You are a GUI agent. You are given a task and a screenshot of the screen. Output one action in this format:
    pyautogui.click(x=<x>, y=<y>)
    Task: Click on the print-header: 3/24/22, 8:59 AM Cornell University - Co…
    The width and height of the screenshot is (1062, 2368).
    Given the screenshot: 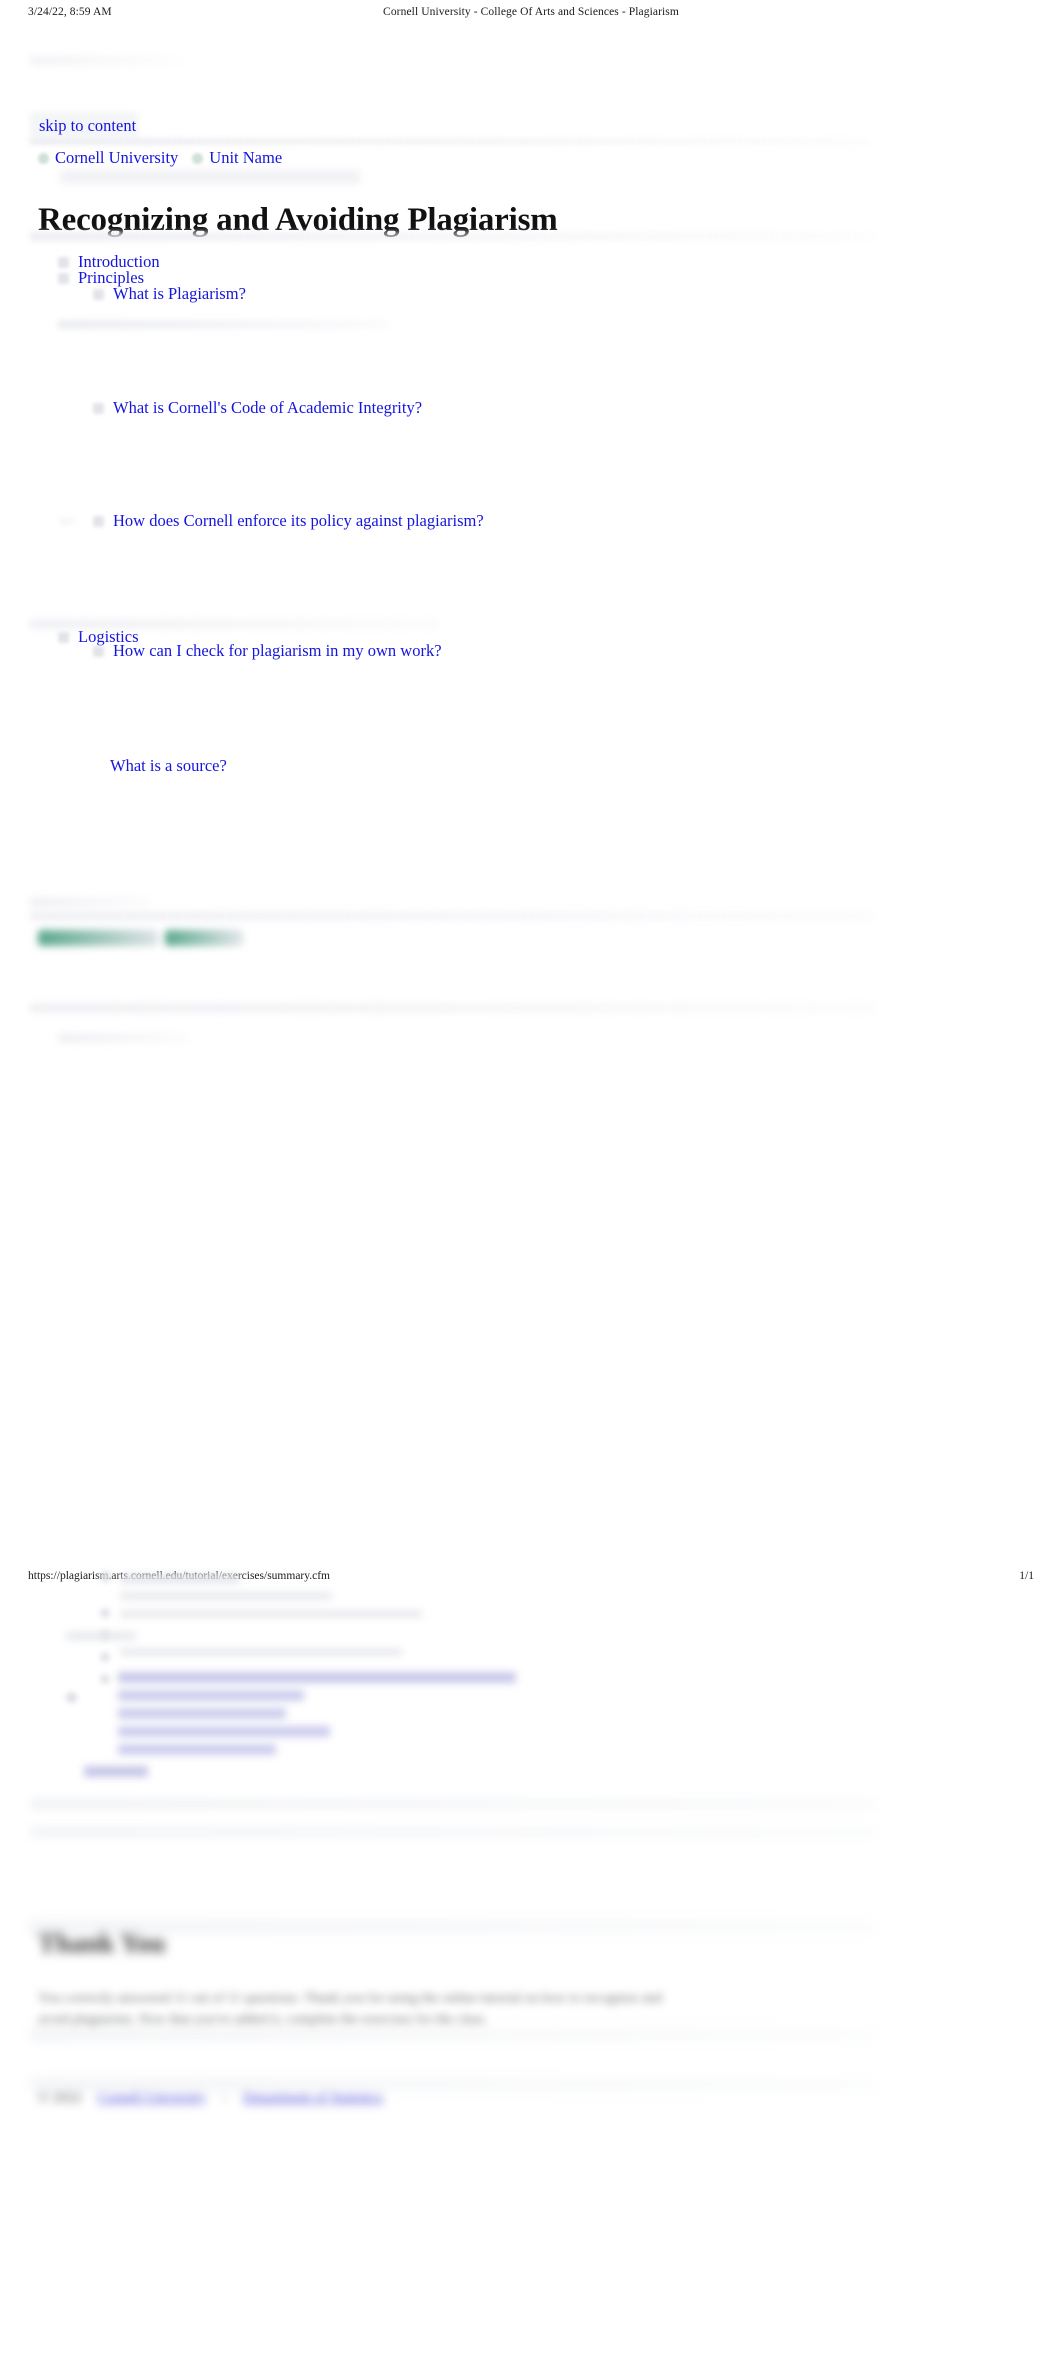 What is the action you would take?
    pyautogui.click(x=531, y=15)
    